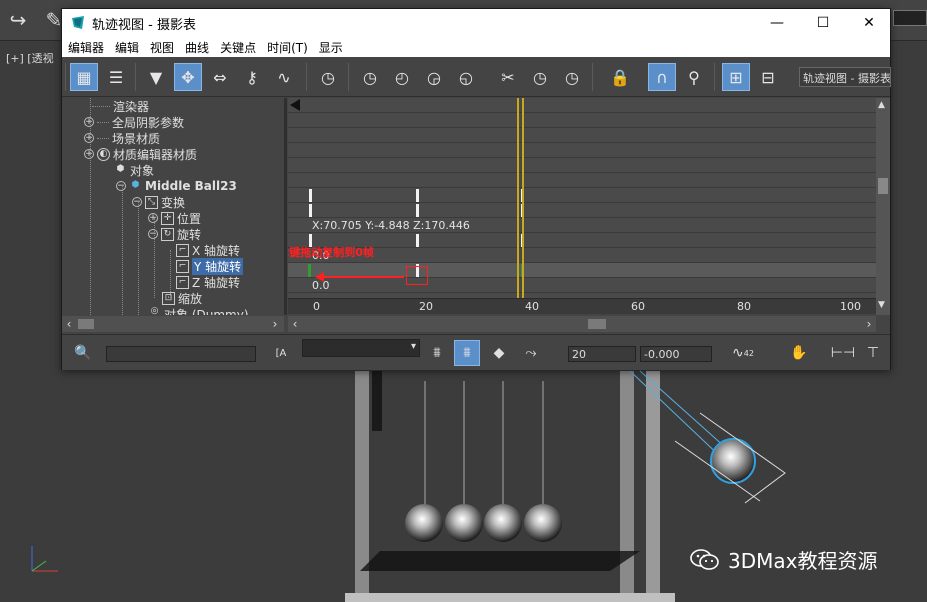  Describe the element at coordinates (120, 106) in the screenshot. I see `tree-item-renderer: 渲染器` at that location.